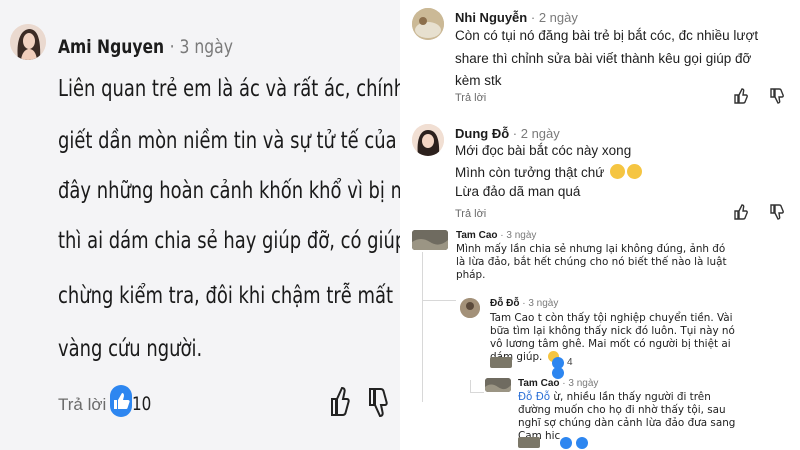 The image size is (800, 450). I want to click on nhi-author: Nhi Nguyễn · 2 ngày, so click(516, 17).